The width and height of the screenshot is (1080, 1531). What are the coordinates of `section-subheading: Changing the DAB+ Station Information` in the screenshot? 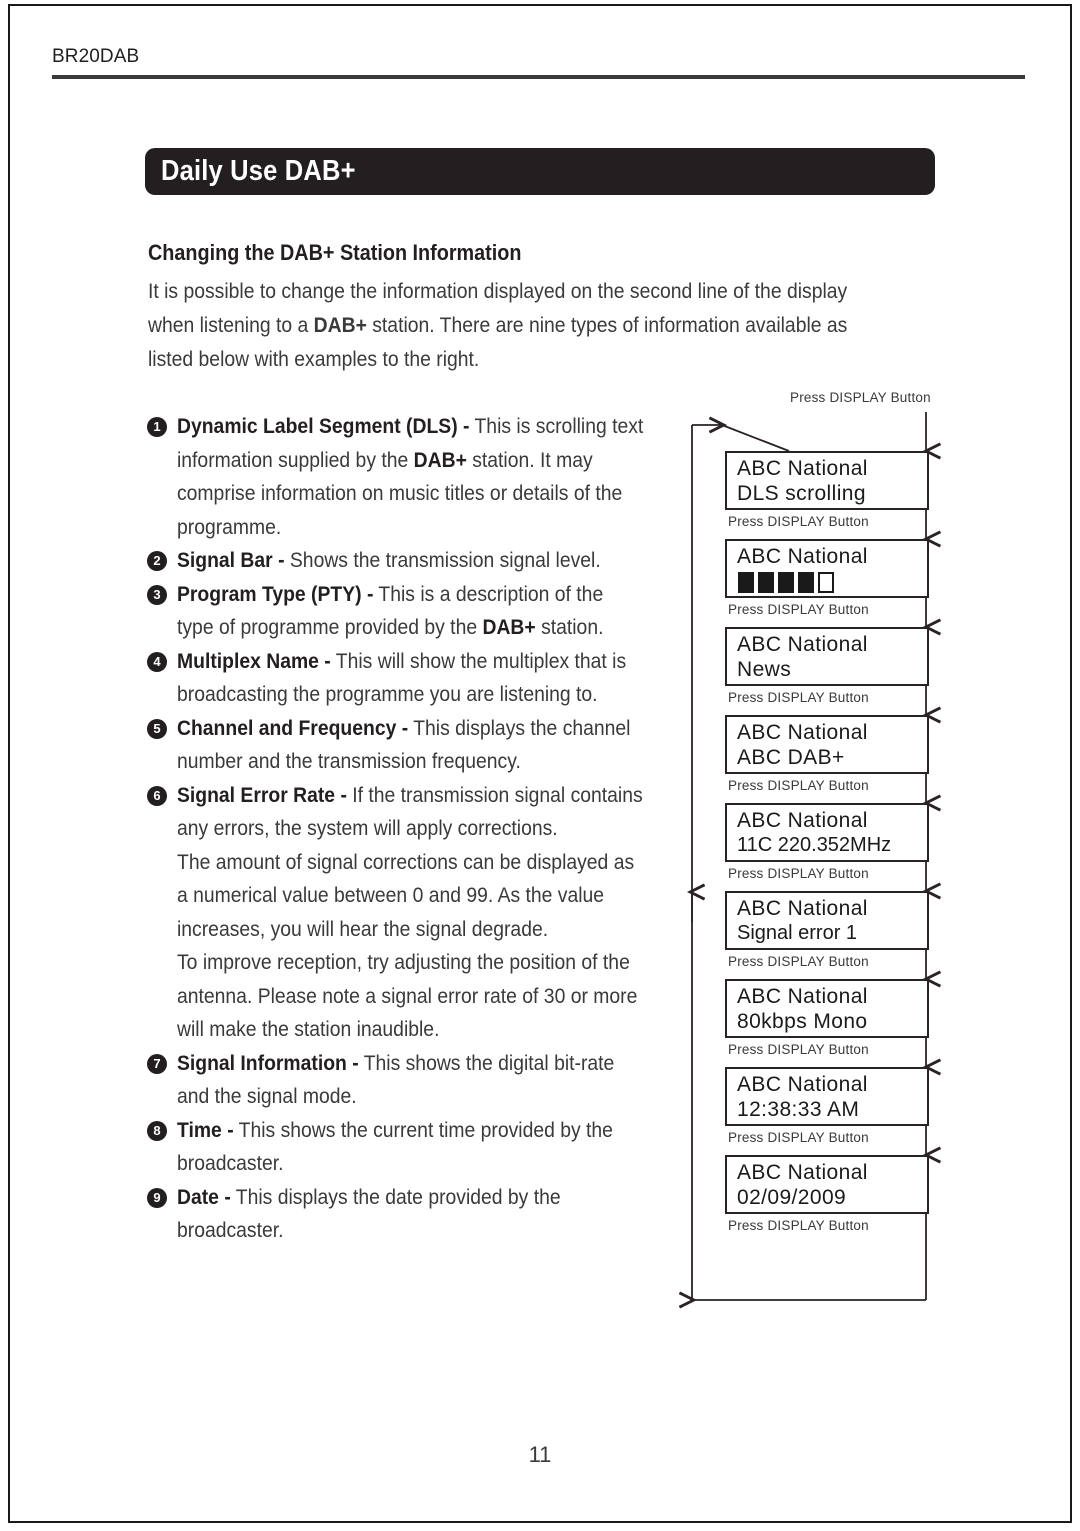 It's located at (335, 252).